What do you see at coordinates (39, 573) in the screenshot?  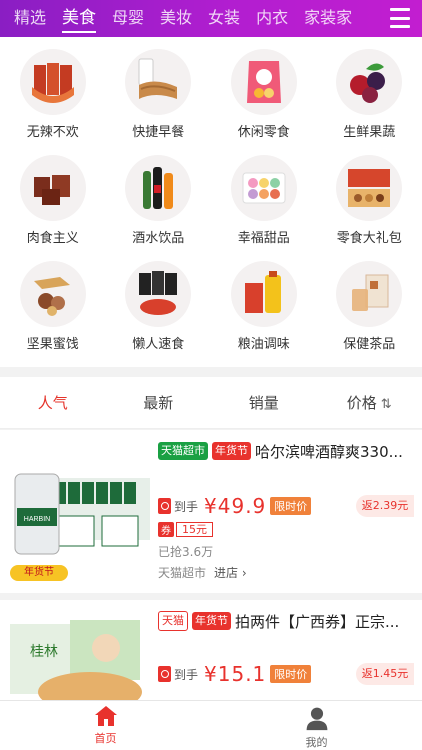 I see `nianhuo-stamp: 年货节` at bounding box center [39, 573].